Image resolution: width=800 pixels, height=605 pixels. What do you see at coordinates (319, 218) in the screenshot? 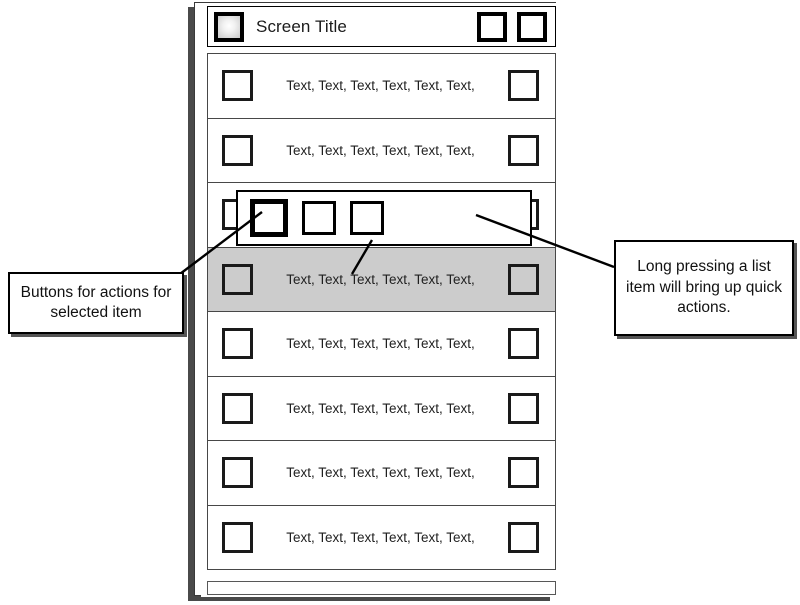
I see `quick-action-2-button` at bounding box center [319, 218].